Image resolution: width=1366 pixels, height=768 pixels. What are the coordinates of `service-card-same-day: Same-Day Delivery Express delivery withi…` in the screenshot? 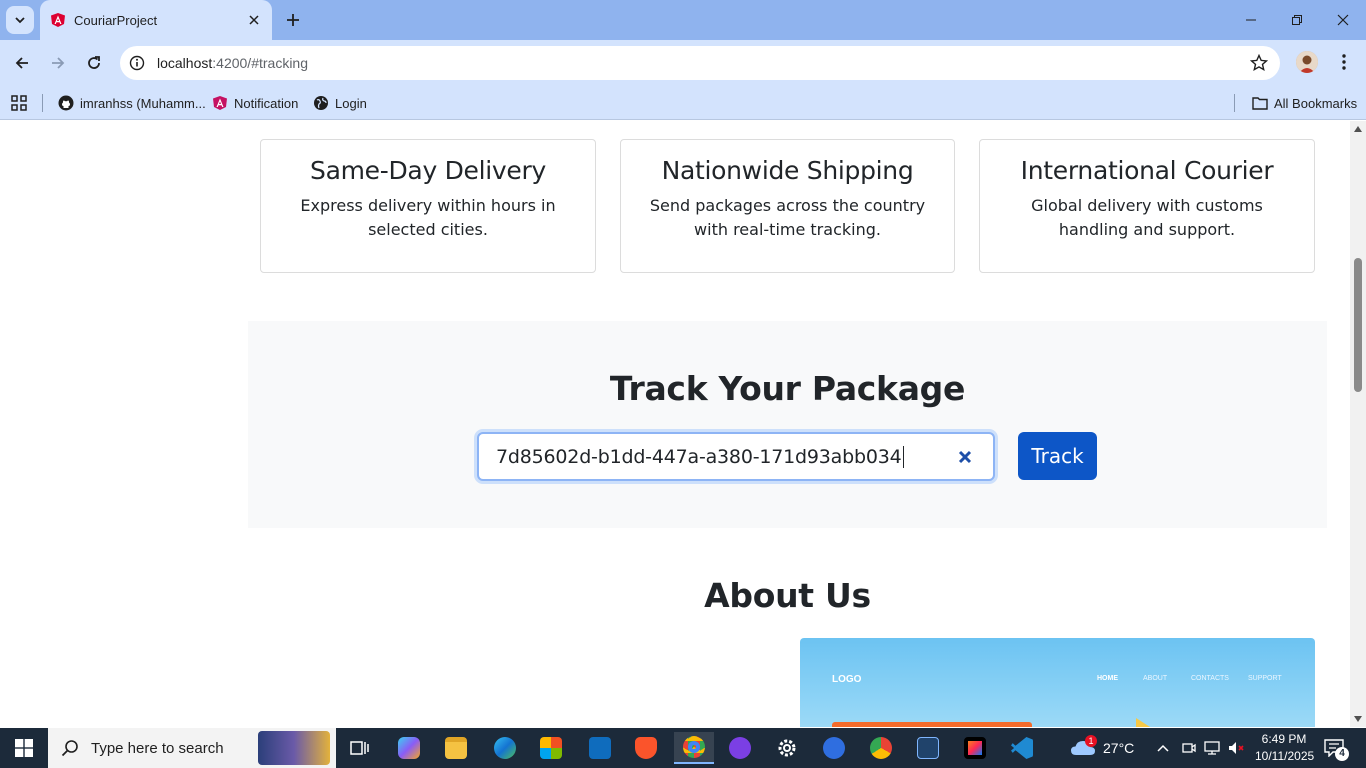 It's located at (428, 206).